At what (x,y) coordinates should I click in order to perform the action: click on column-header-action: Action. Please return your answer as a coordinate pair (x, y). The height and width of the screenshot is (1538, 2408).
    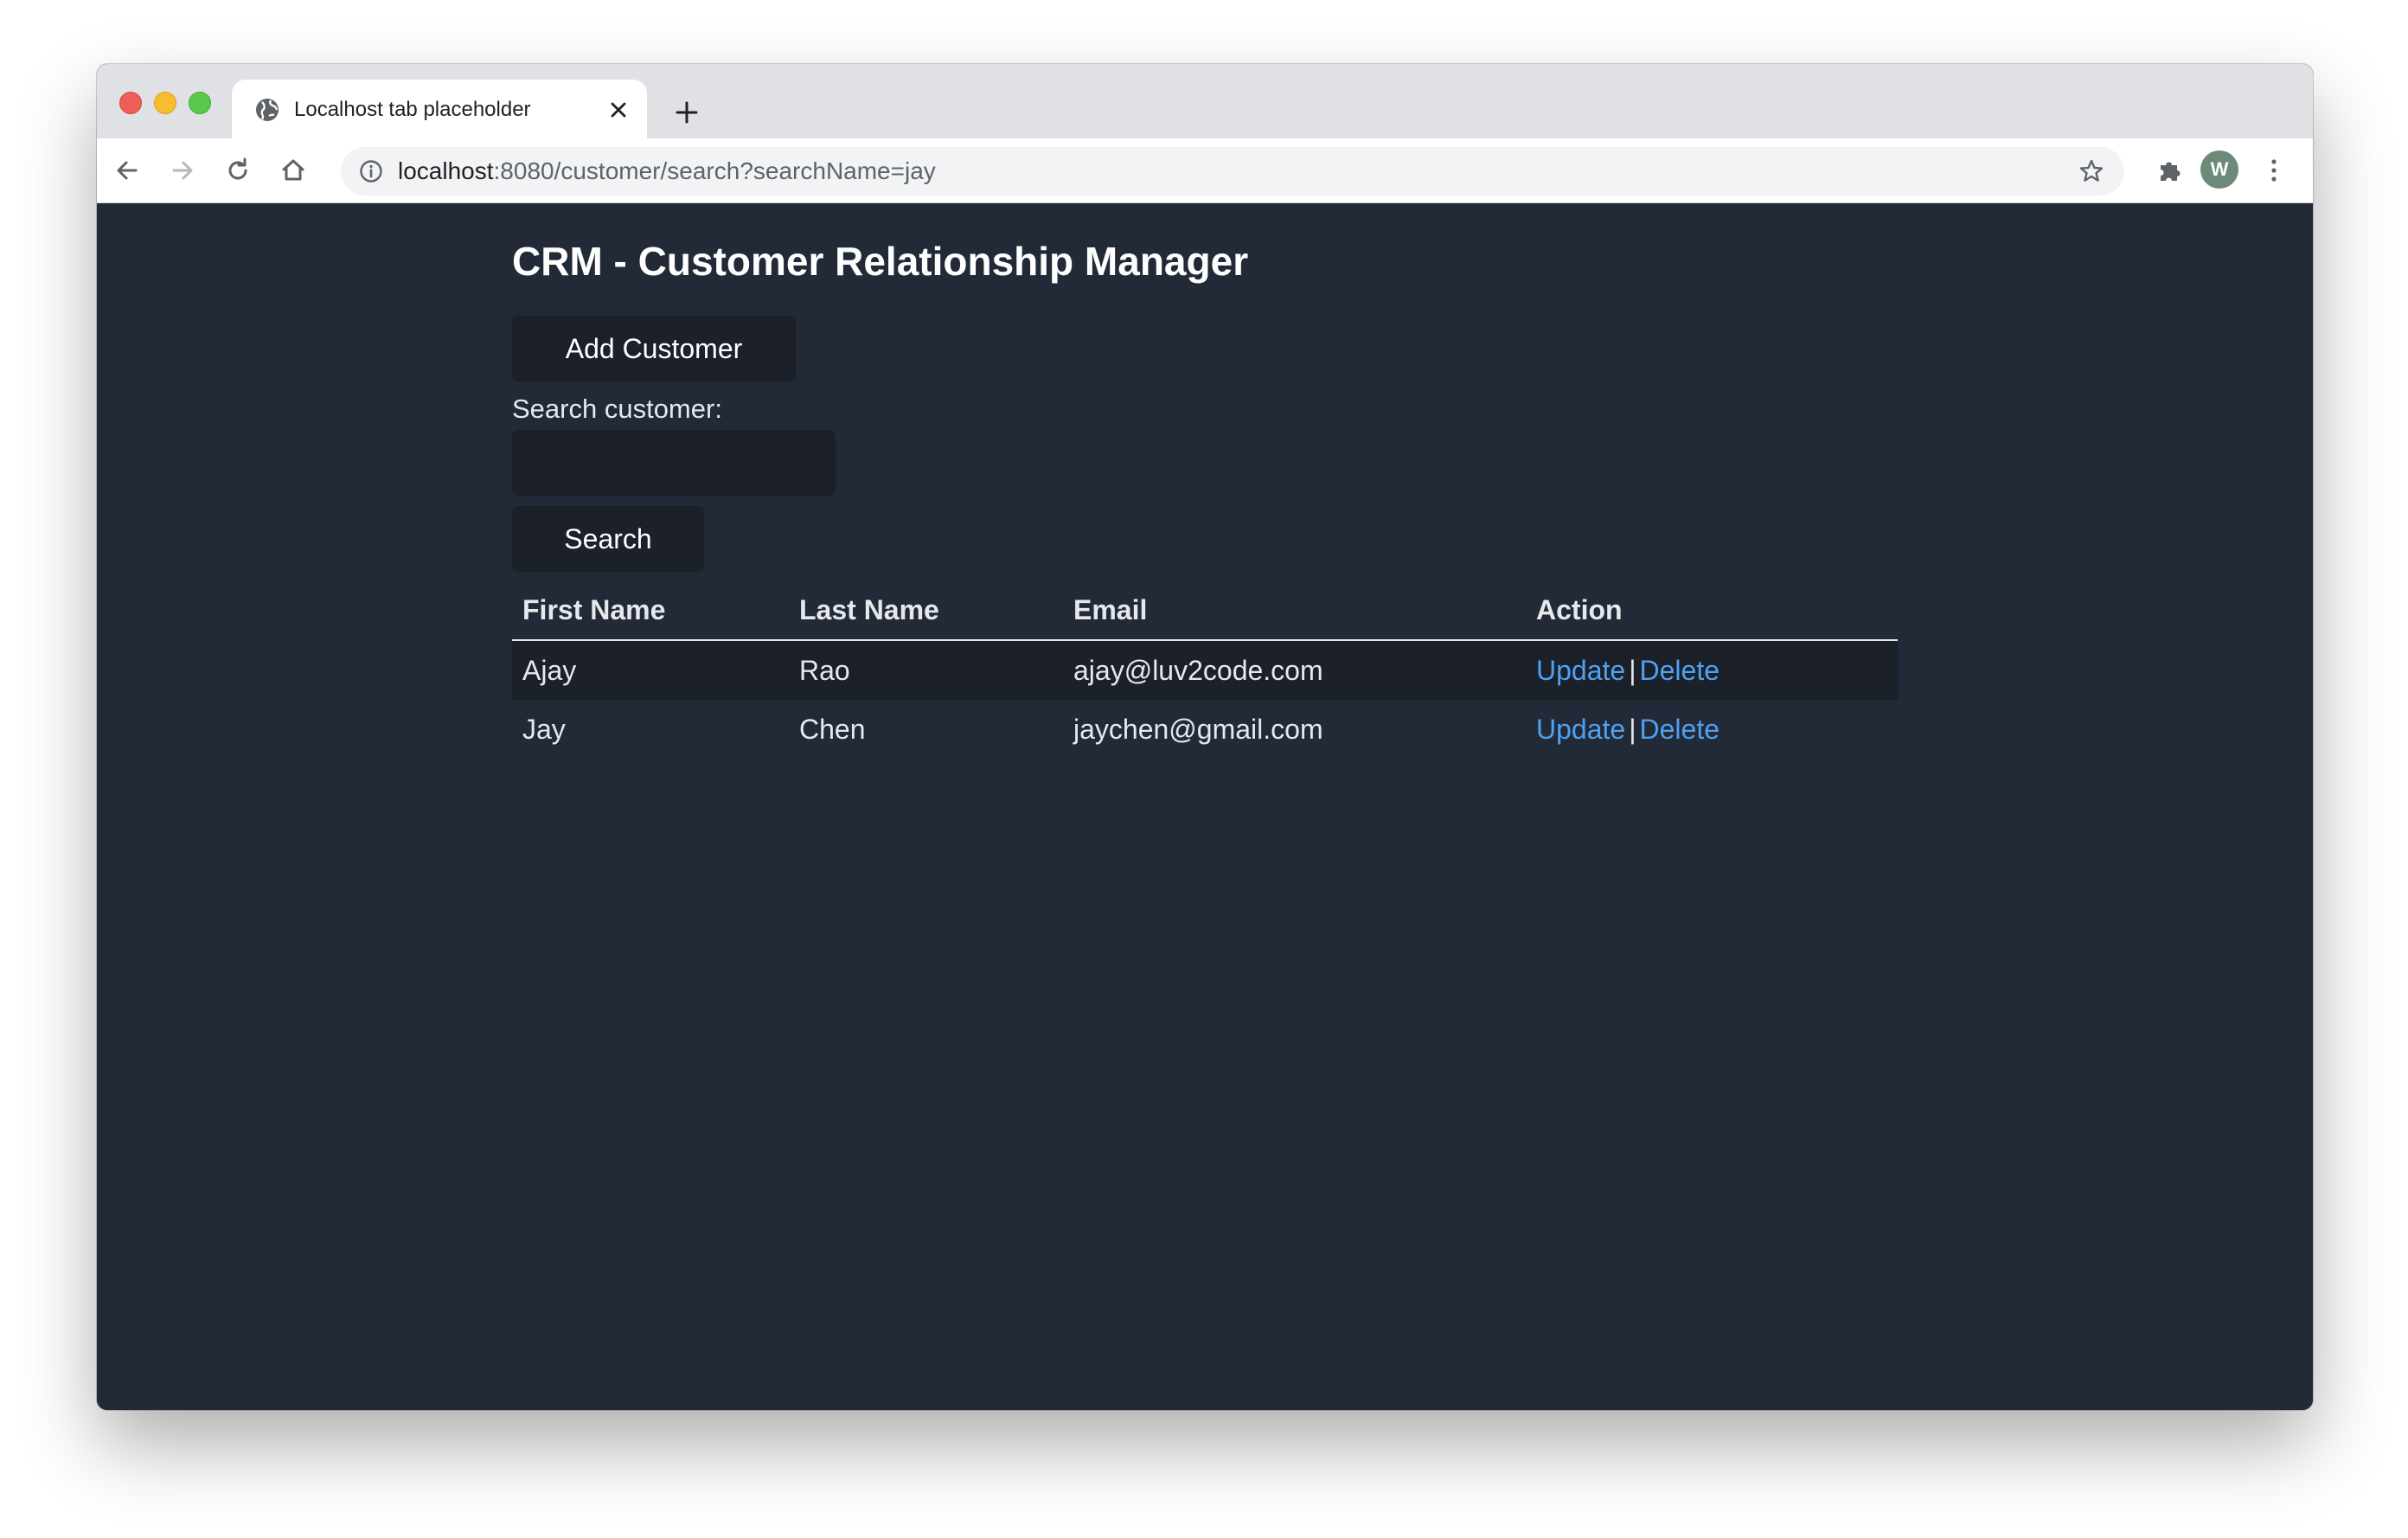
    Looking at the image, I should click on (1712, 610).